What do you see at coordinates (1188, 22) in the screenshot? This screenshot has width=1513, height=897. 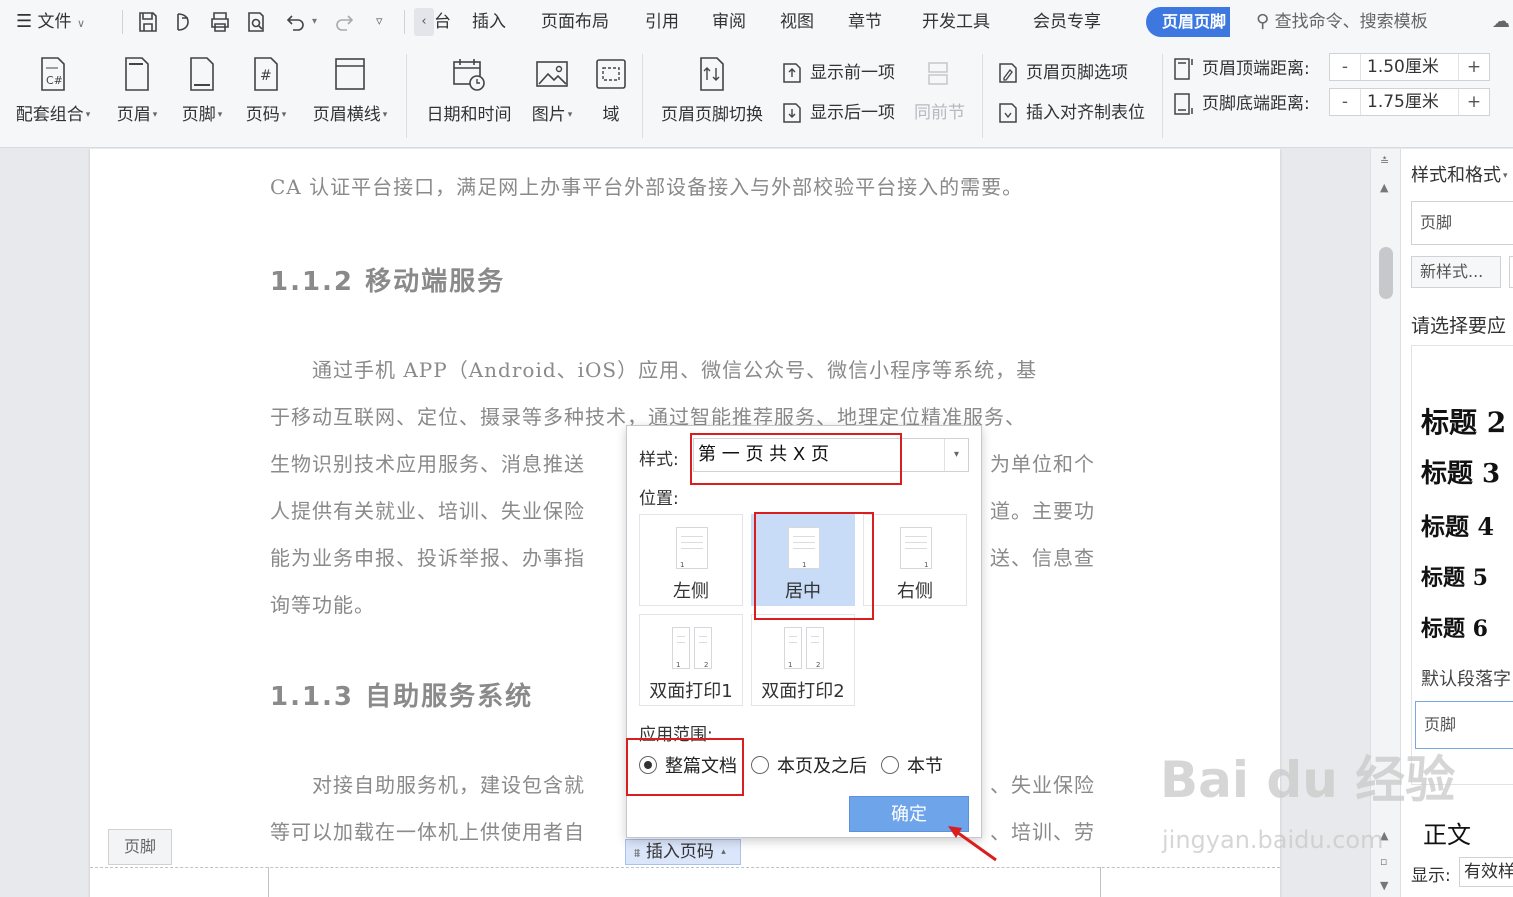 I see `tab-header-footer: 页眉页脚` at bounding box center [1188, 22].